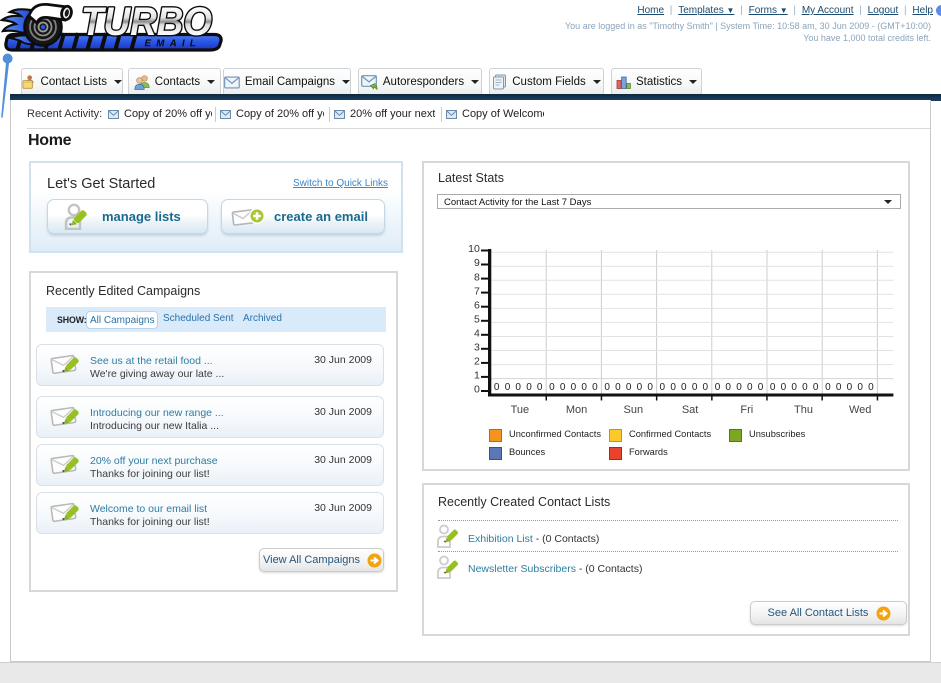 The height and width of the screenshot is (683, 941). Describe the element at coordinates (477, 291) in the screenshot. I see `svg-text: 7` at that location.